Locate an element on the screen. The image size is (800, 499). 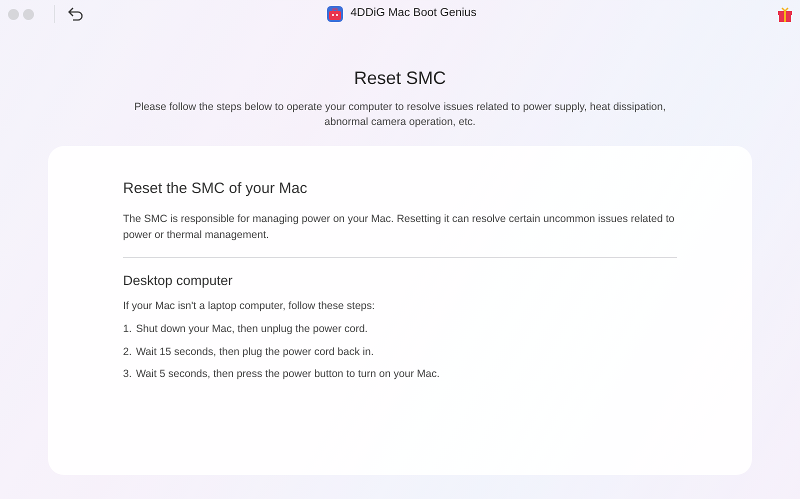
card-heading: Reset the SMC of your Mac is located at coordinates (215, 189).